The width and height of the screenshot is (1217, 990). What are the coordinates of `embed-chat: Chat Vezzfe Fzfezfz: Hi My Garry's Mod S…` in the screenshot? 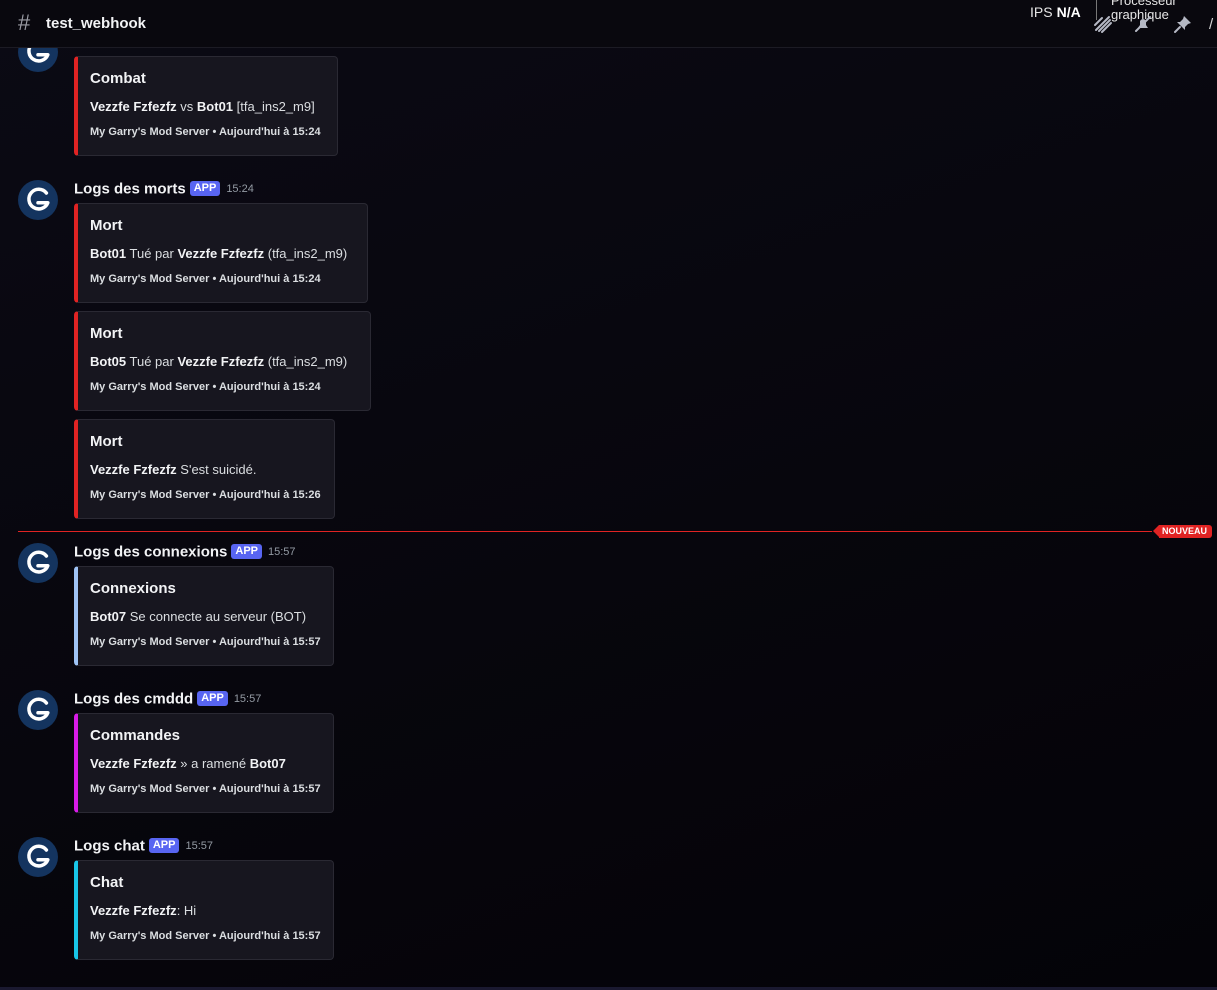 It's located at (204, 910).